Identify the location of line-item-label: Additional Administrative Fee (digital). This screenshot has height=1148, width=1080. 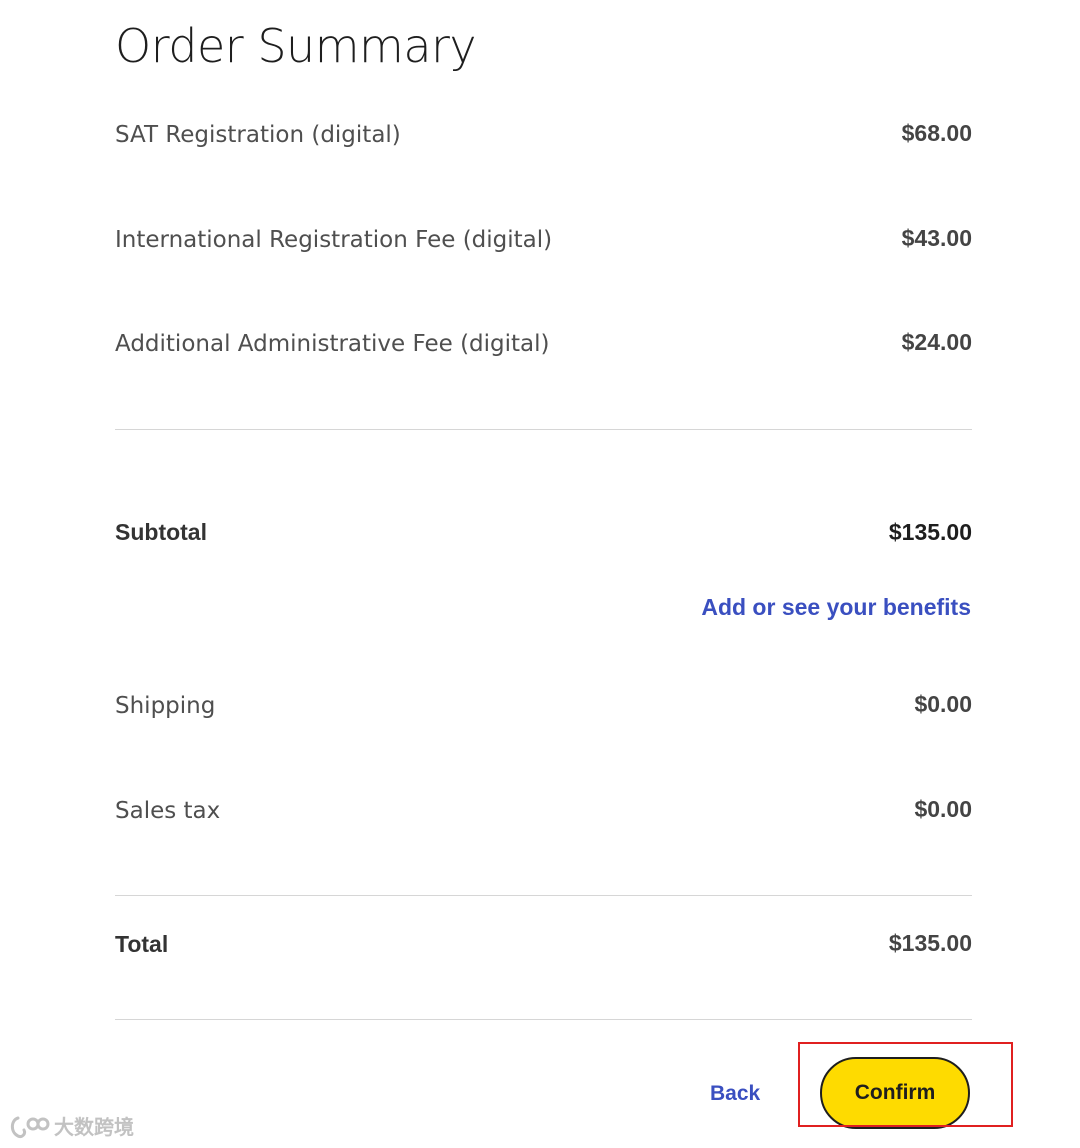
(332, 344).